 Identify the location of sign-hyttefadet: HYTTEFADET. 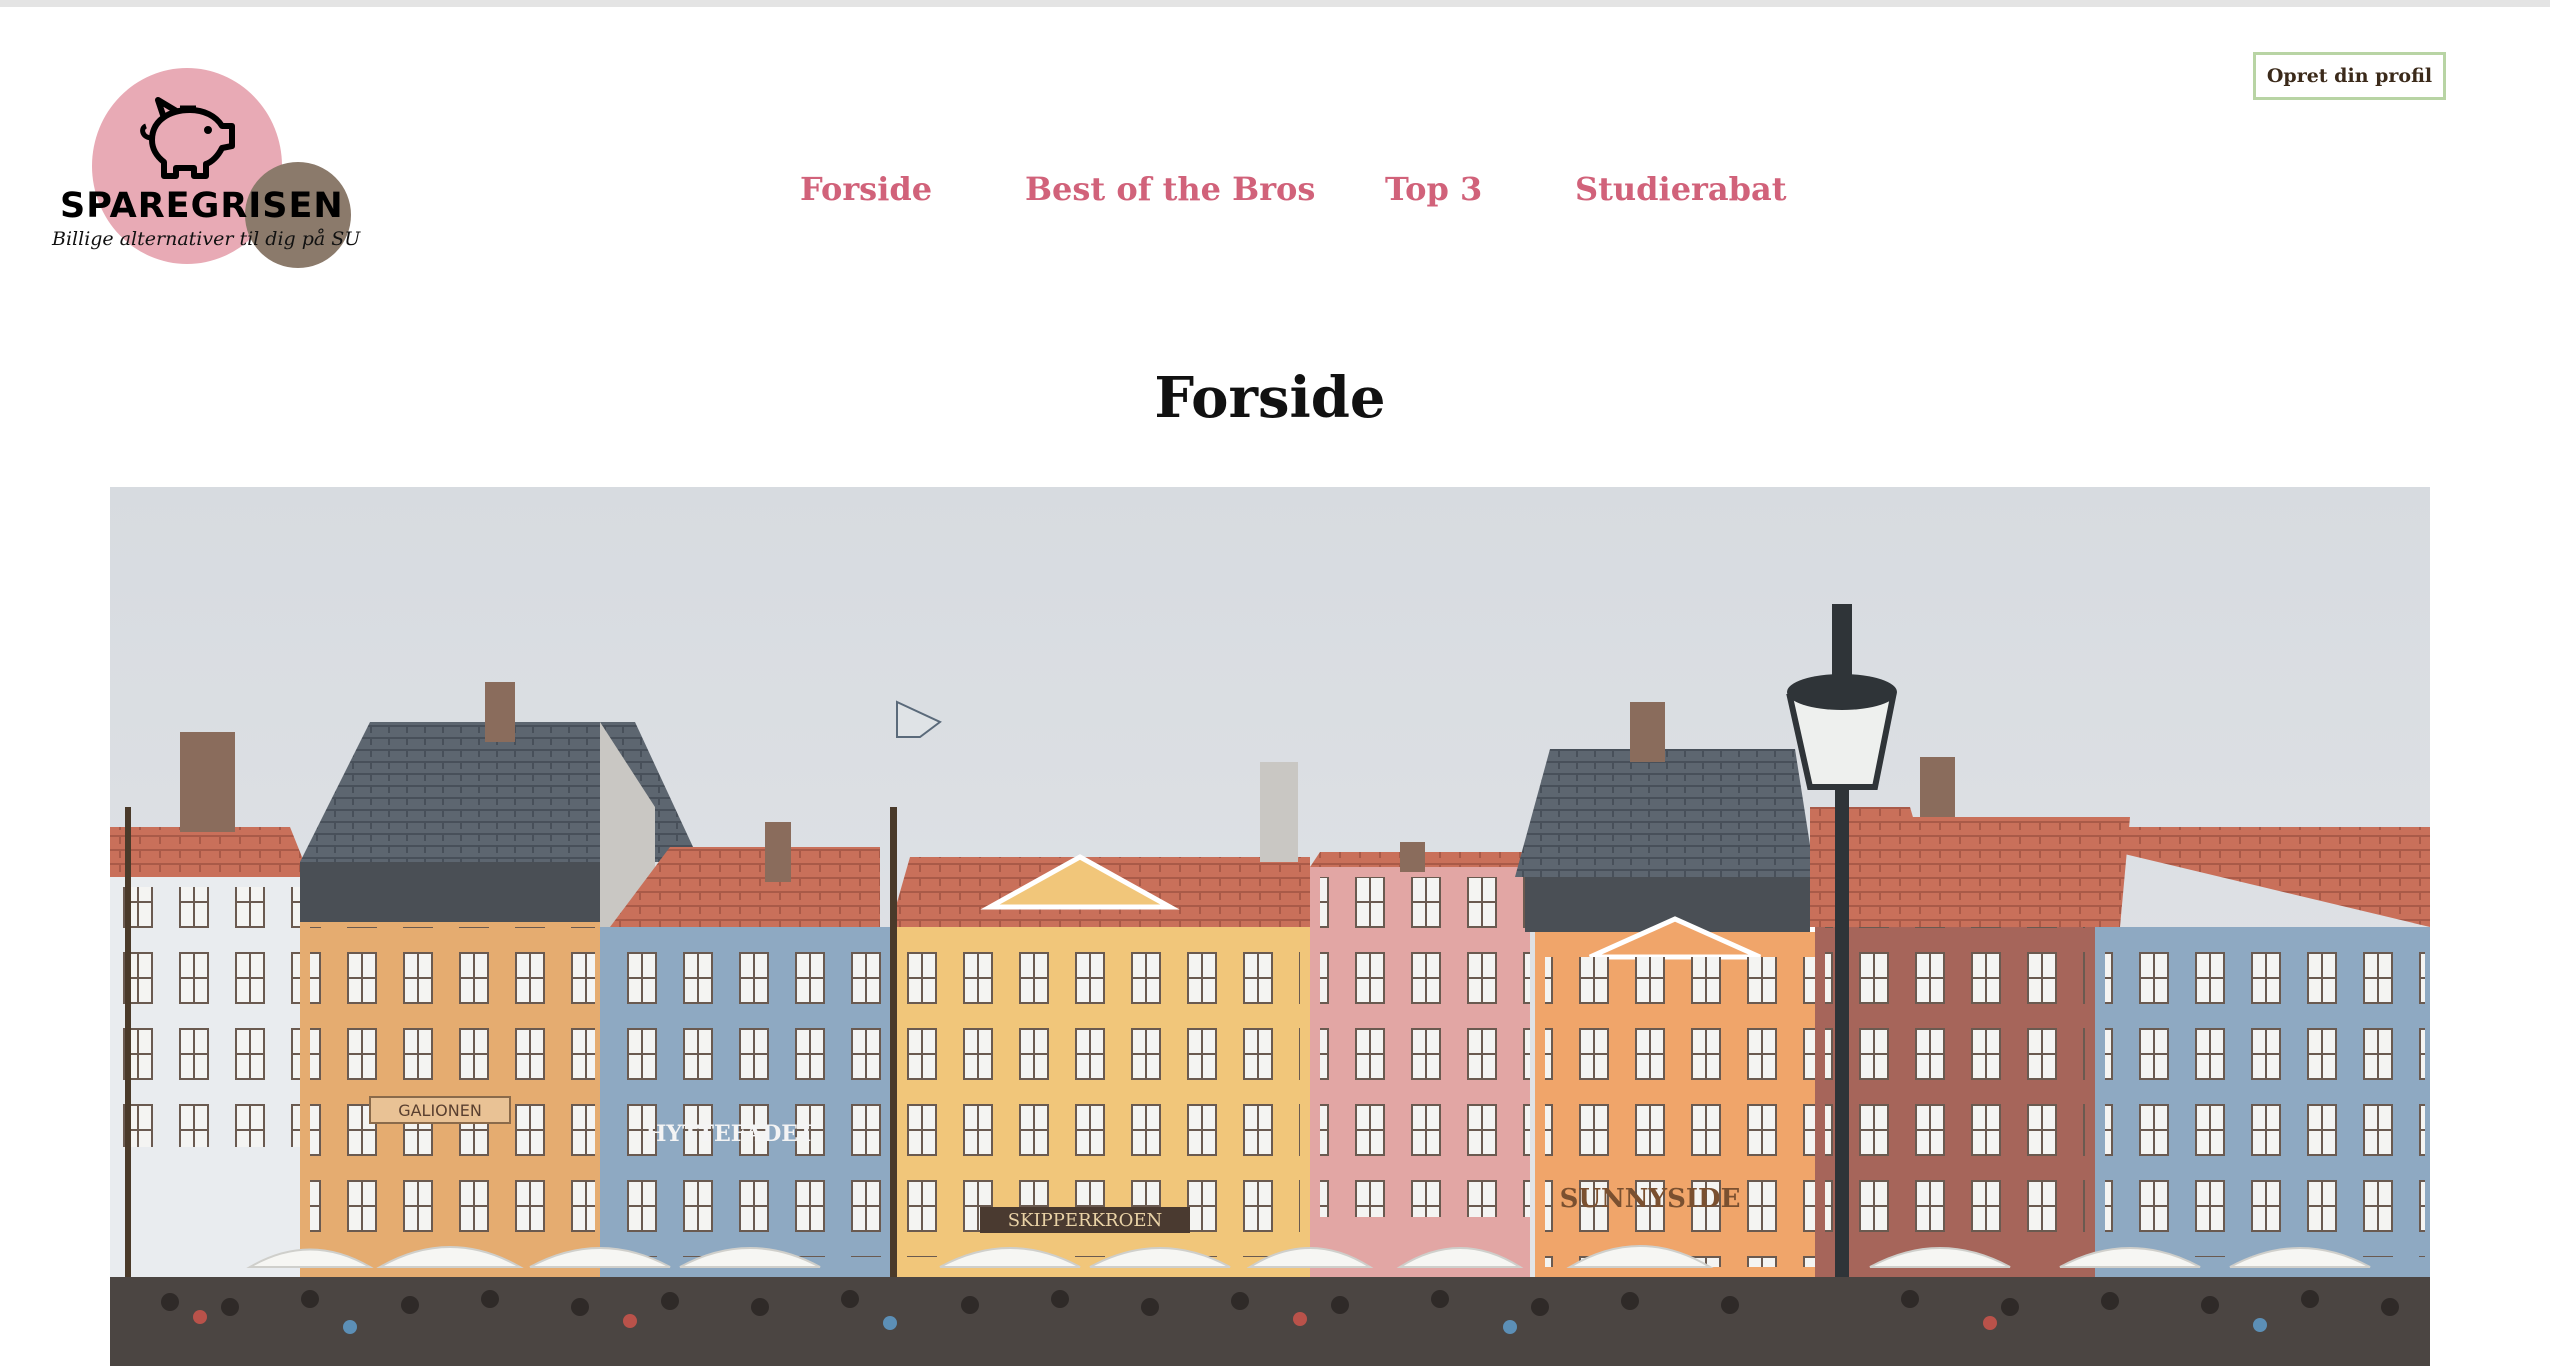
(730, 1134).